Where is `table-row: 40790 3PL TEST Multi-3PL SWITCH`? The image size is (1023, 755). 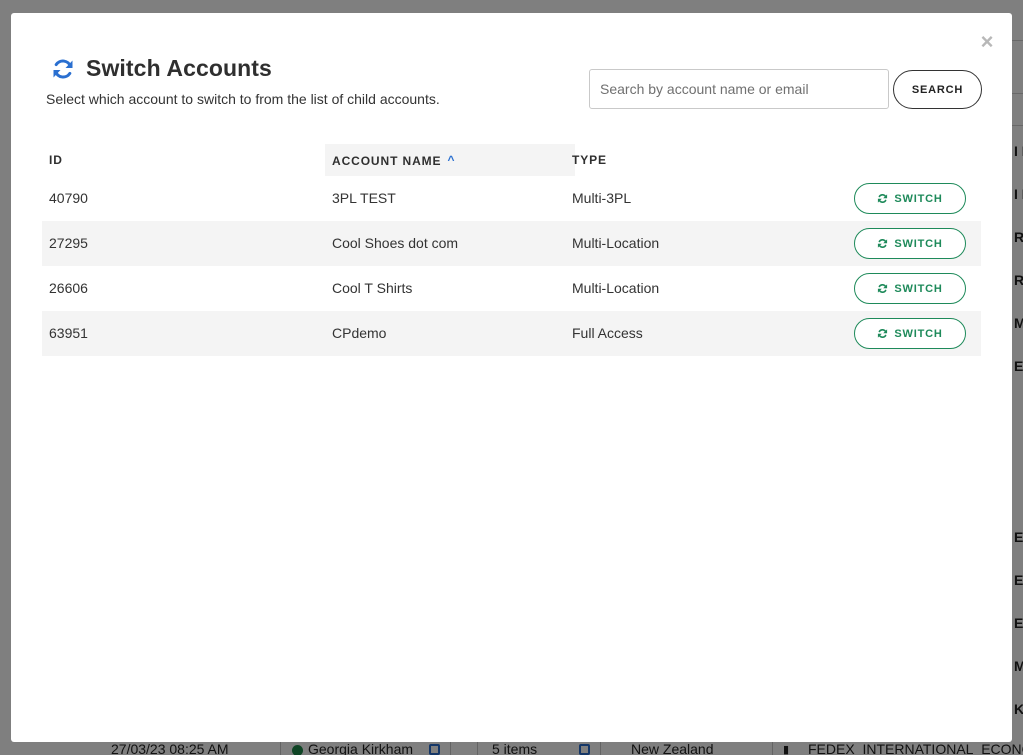
table-row: 40790 3PL TEST Multi-3PL SWITCH is located at coordinates (511, 198).